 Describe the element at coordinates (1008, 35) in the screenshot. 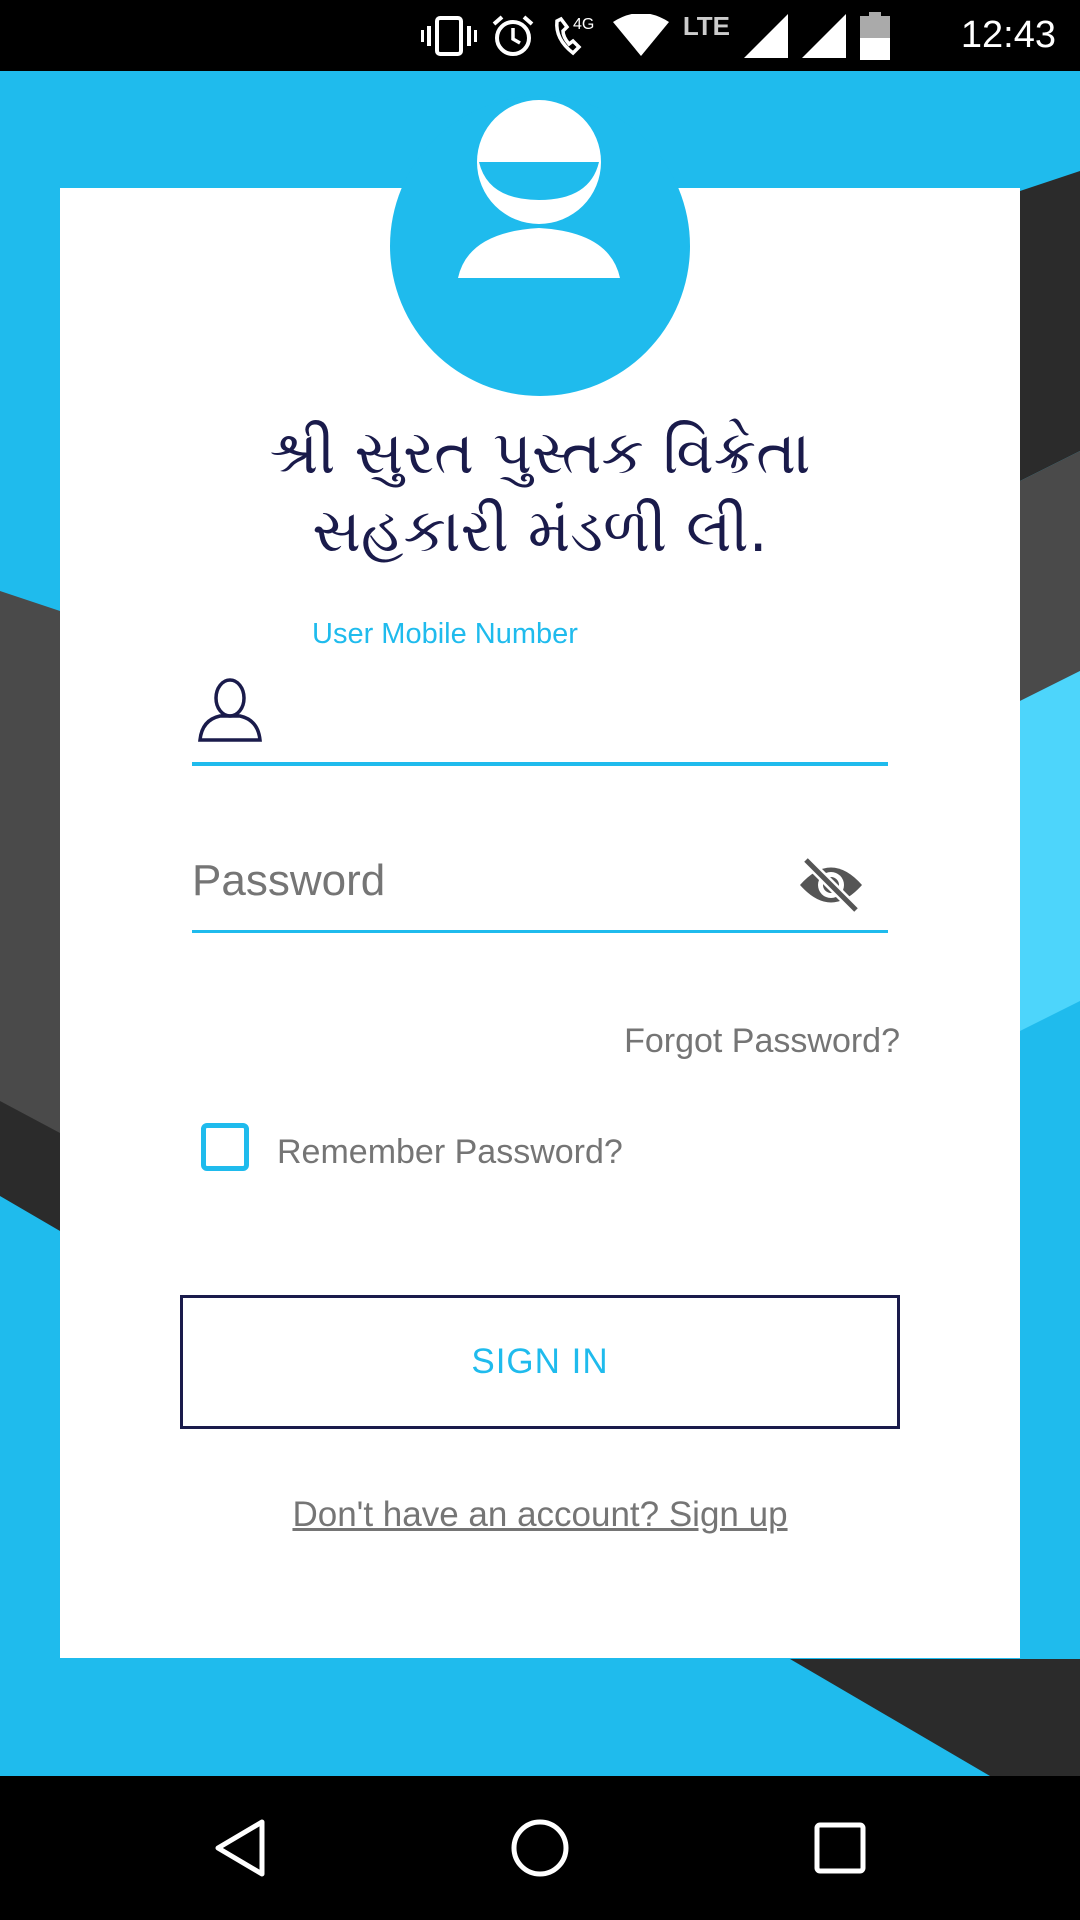

I see `status-clock: 12:43` at that location.